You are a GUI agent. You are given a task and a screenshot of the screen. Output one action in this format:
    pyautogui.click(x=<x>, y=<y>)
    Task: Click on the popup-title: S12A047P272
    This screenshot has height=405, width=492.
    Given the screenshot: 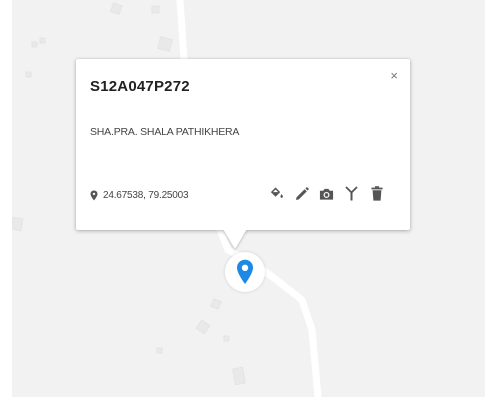 What is the action you would take?
    pyautogui.click(x=140, y=86)
    